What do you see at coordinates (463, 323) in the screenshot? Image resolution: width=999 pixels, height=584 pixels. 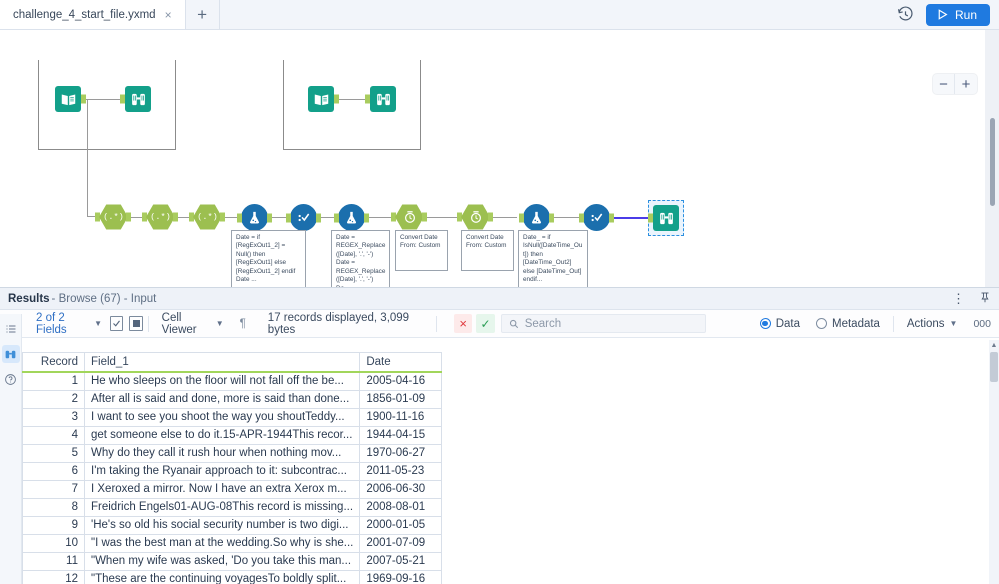 I see `clear-search-button: ×` at bounding box center [463, 323].